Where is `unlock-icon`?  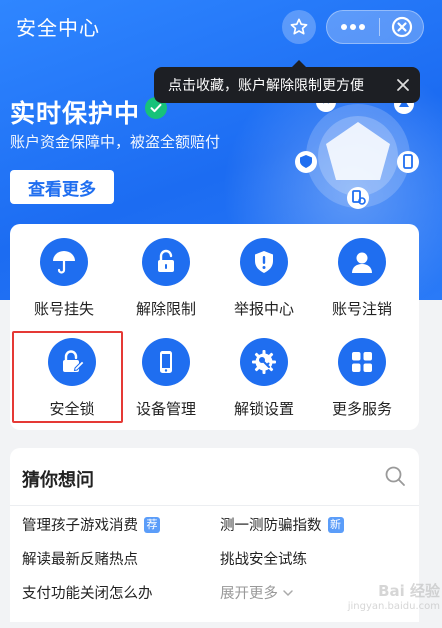
unlock-icon is located at coordinates (166, 262).